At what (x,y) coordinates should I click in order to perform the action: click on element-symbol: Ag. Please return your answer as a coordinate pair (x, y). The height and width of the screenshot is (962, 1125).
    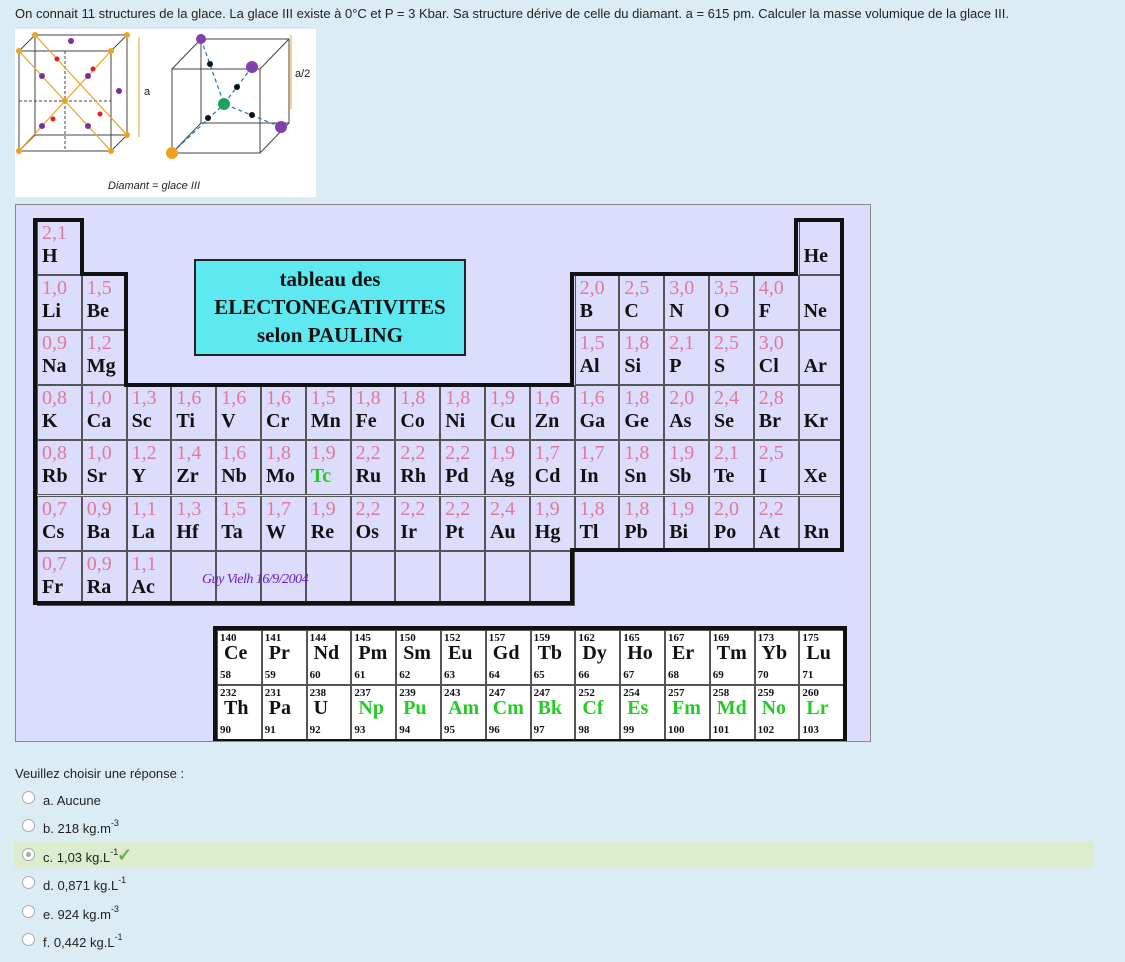
    Looking at the image, I should click on (502, 476).